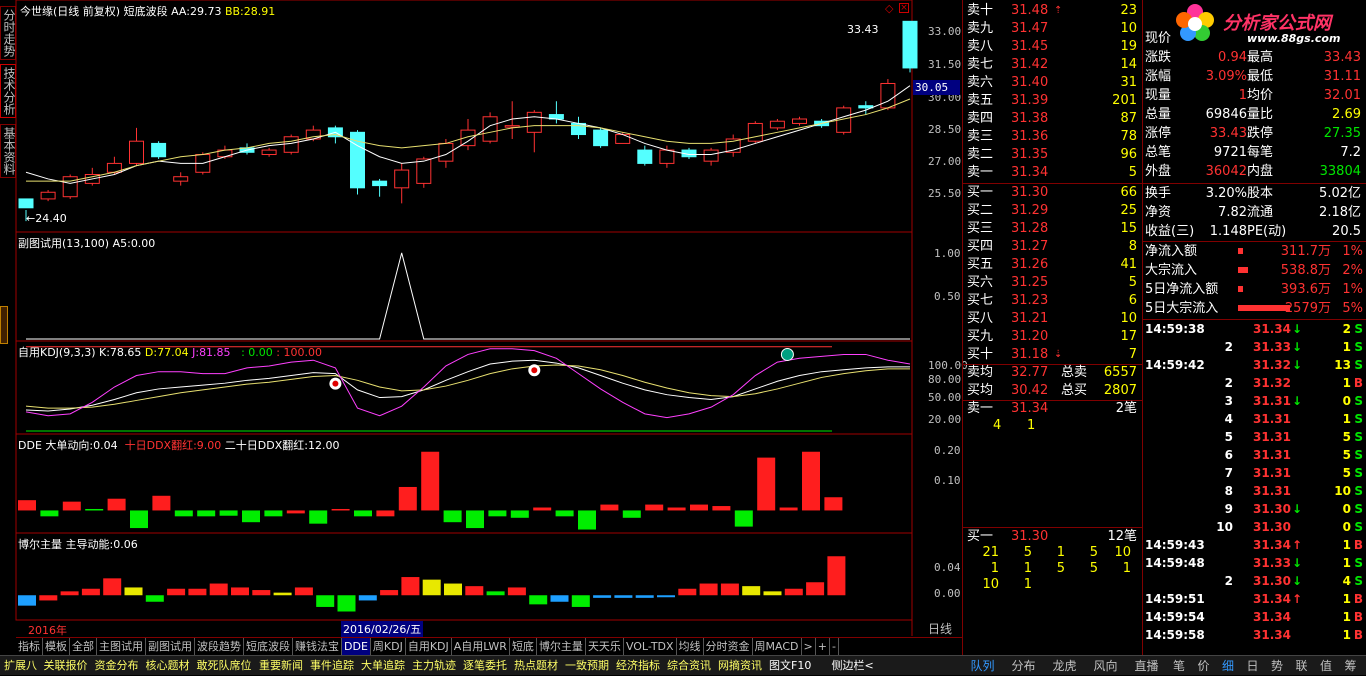  What do you see at coordinates (388, 646) in the screenshot?
I see `indicator-tab-9: 周KDJ` at bounding box center [388, 646].